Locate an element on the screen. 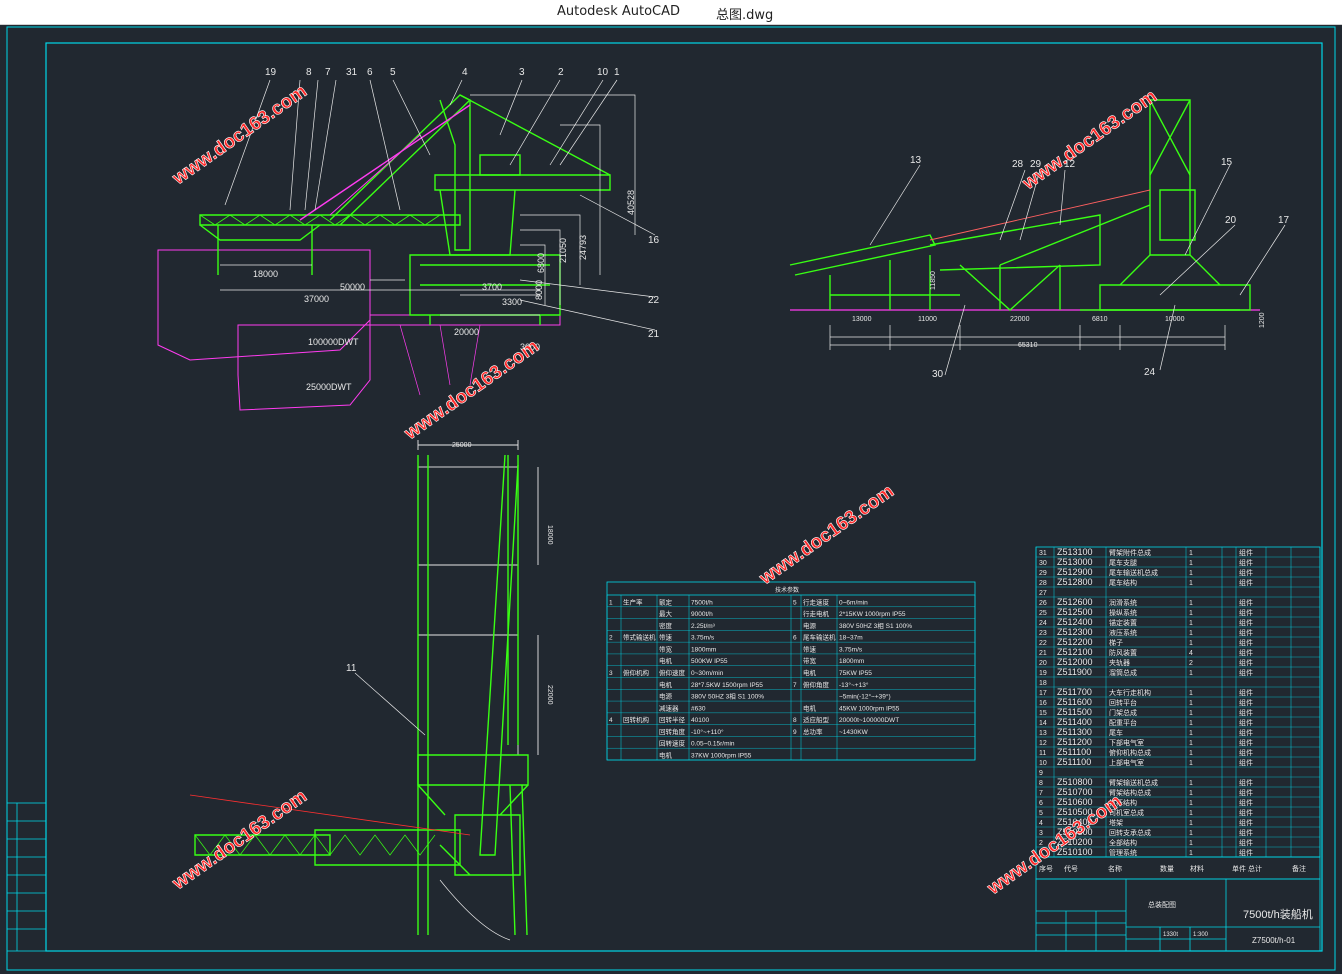 This screenshot has height=978, width=1342. spec-cell: 75KW IP55 is located at coordinates (855, 673).